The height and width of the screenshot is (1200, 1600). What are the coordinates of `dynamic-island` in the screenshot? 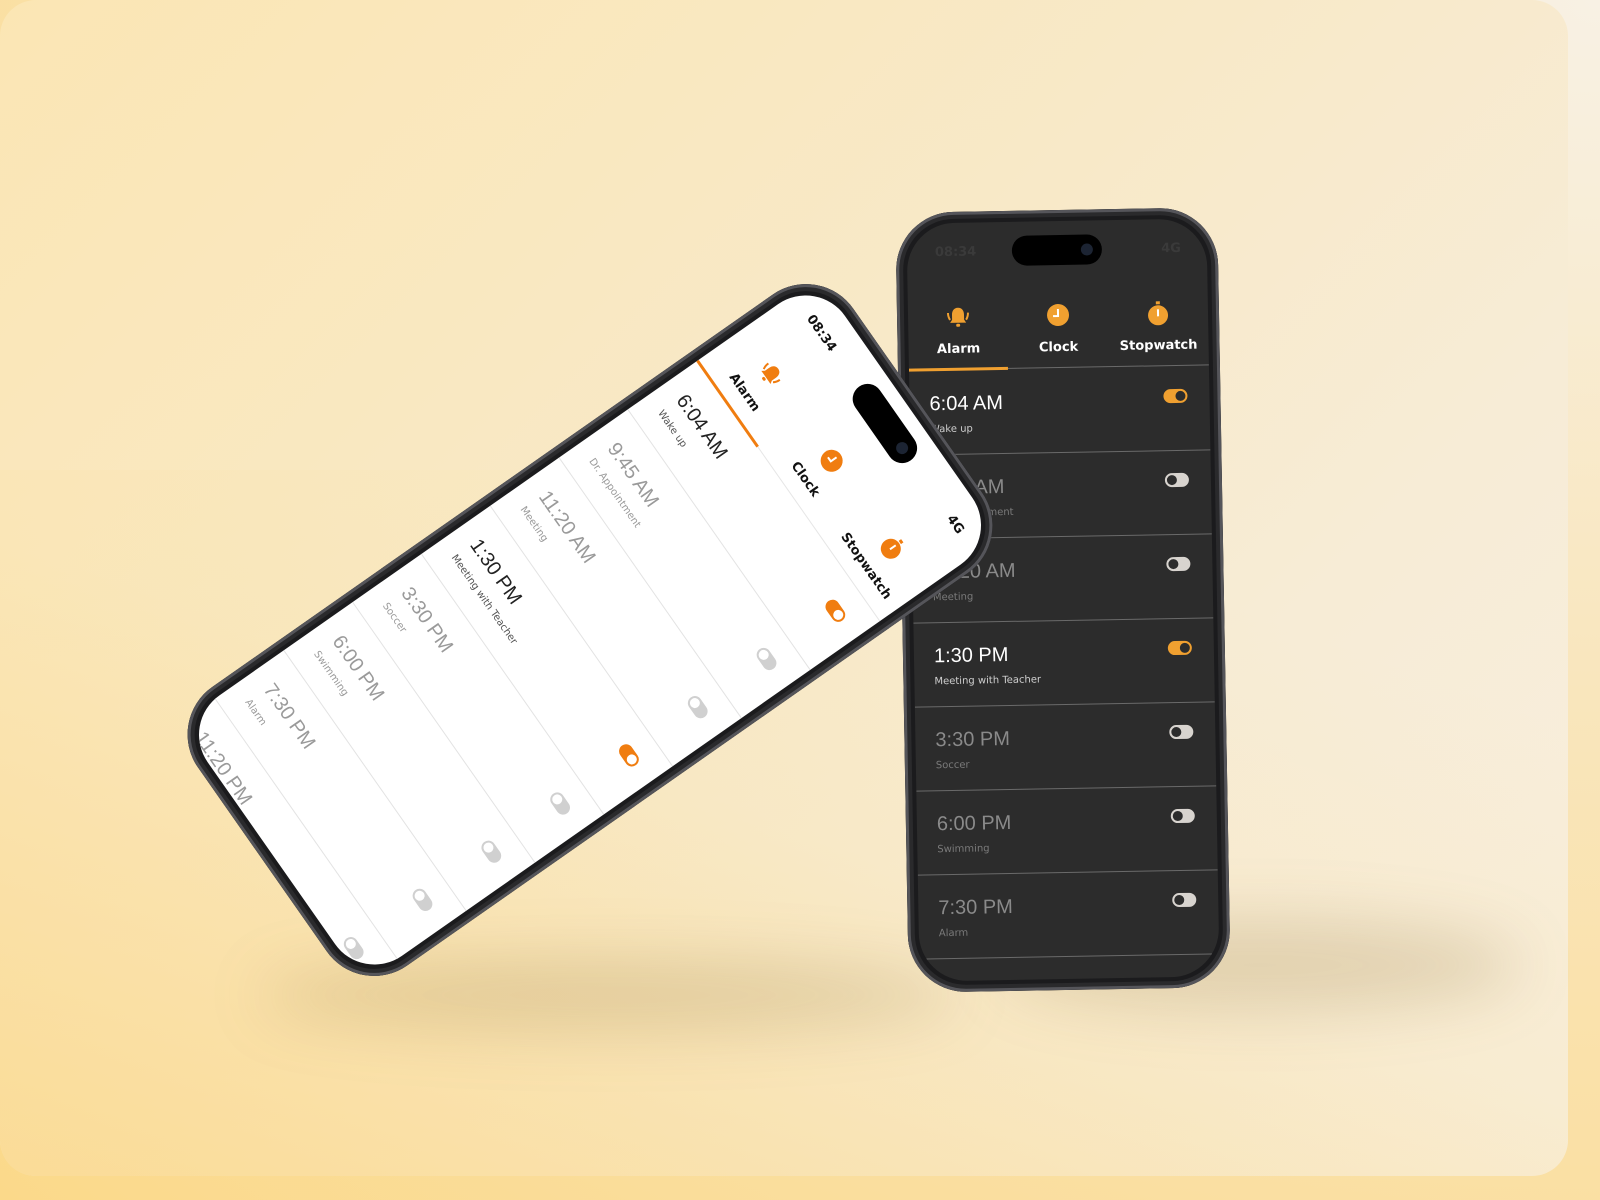 It's located at (1057, 250).